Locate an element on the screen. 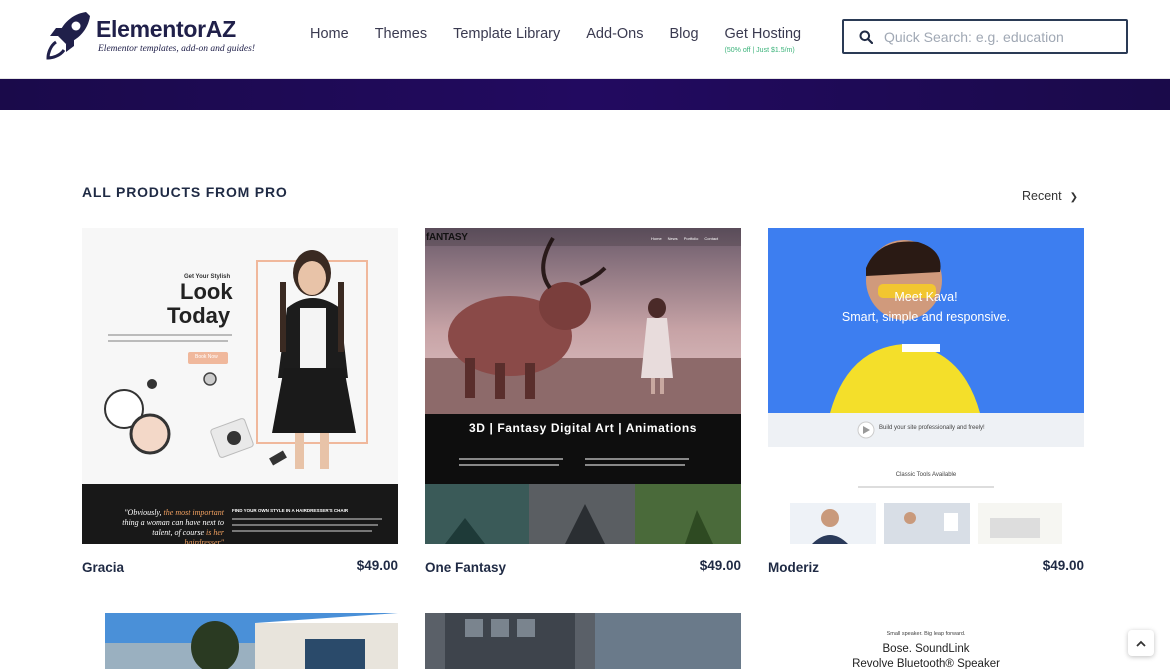 This screenshot has width=1170, height=669. fantasy-menu-item: Home is located at coordinates (656, 238).